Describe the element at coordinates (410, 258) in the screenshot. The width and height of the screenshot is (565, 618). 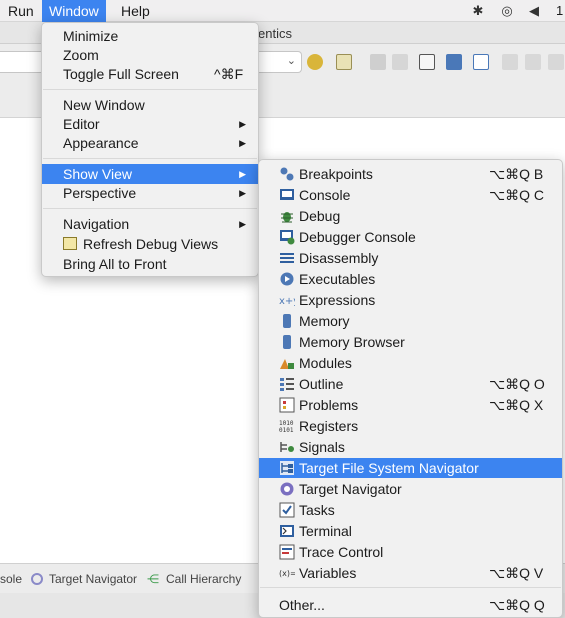
I see `menu-item-disassembly: Disassembly` at that location.